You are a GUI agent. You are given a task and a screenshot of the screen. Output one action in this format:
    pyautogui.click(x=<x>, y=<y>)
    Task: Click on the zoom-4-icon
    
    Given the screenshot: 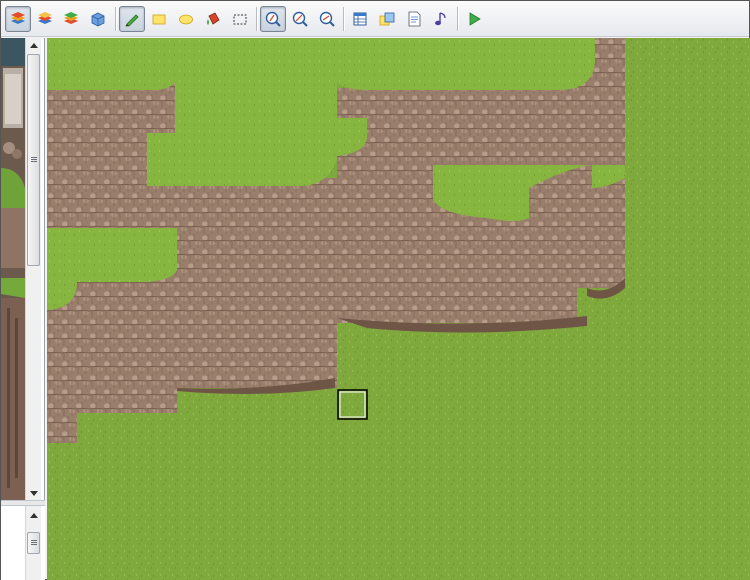 What is the action you would take?
    pyautogui.click(x=327, y=19)
    